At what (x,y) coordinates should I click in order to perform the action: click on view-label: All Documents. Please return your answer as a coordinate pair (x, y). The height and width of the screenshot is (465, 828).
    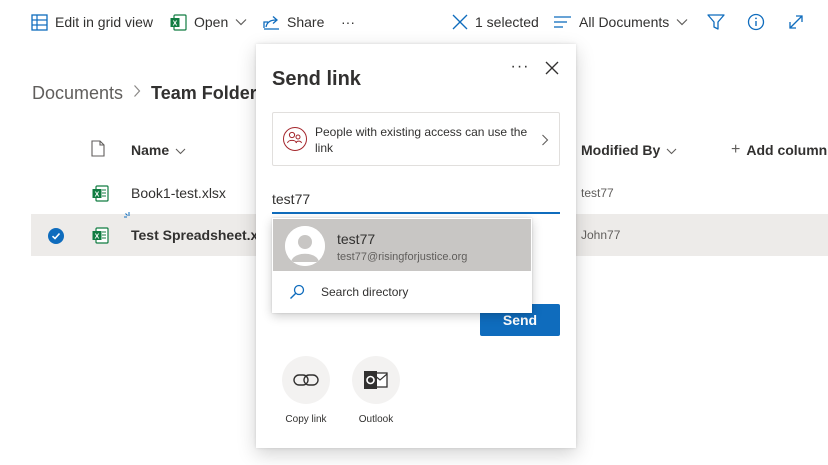
    Looking at the image, I should click on (624, 22).